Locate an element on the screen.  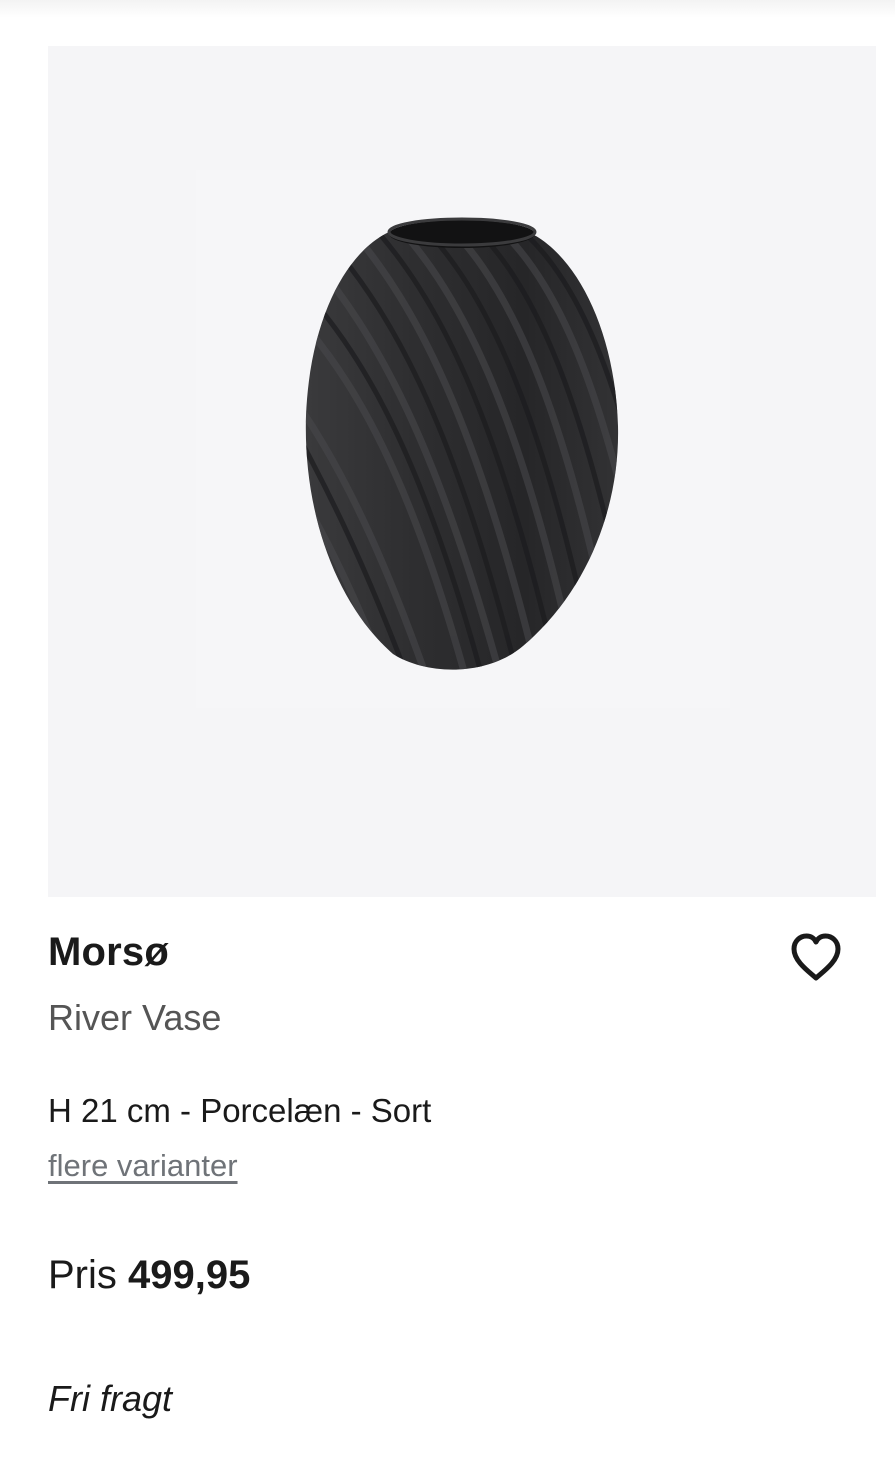
top-edge-shadow is located at coordinates (447, 9).